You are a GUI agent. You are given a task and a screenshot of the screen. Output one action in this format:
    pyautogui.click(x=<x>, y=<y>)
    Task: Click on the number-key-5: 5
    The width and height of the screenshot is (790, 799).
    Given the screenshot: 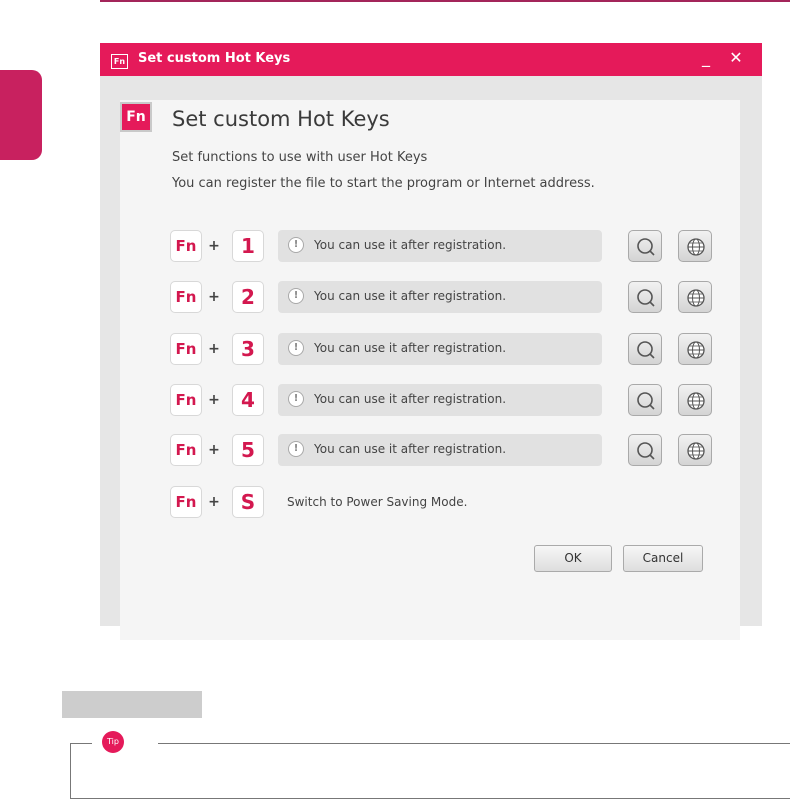 What is the action you would take?
    pyautogui.click(x=248, y=450)
    